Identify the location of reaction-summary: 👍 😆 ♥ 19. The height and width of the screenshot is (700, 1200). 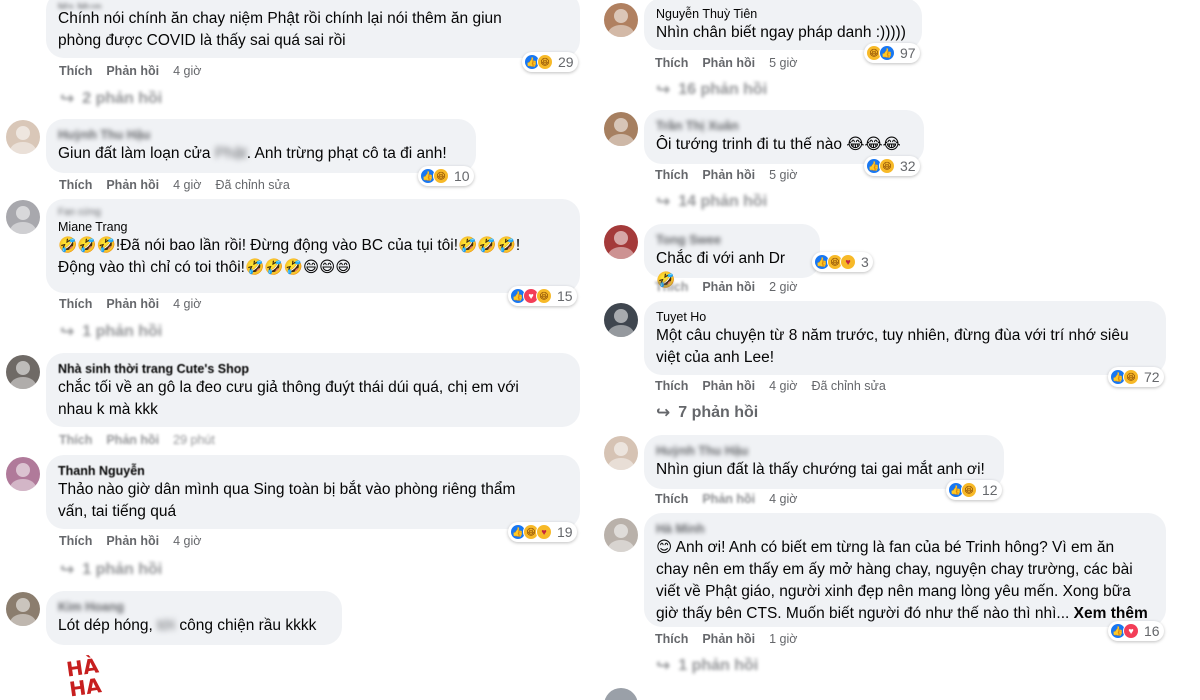
(542, 532).